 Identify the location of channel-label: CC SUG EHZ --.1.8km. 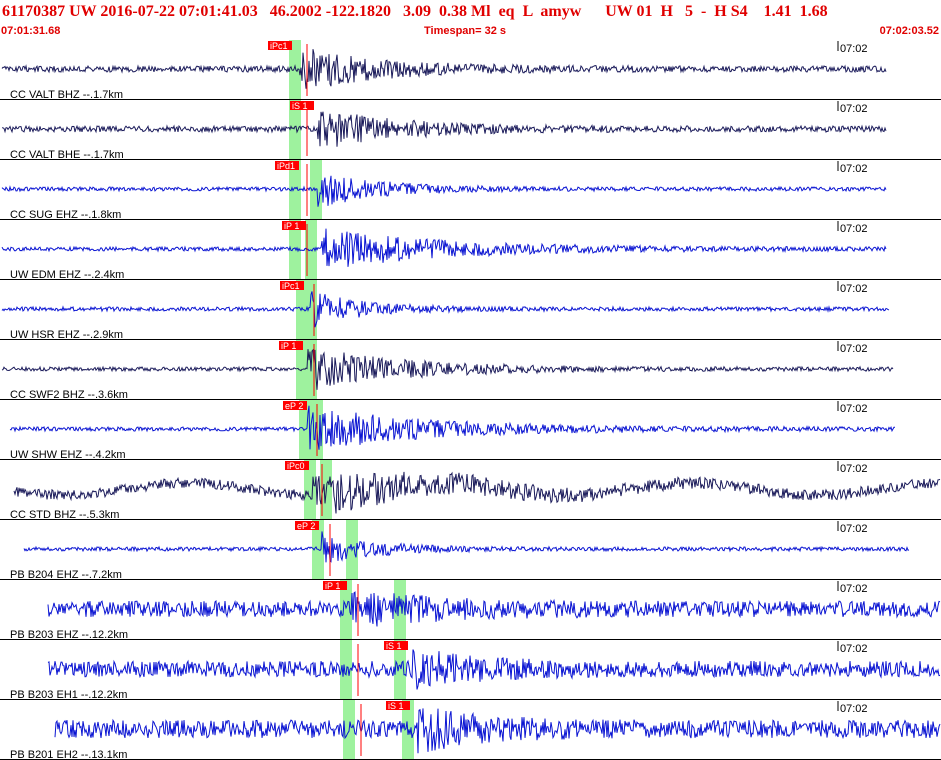
(65, 215).